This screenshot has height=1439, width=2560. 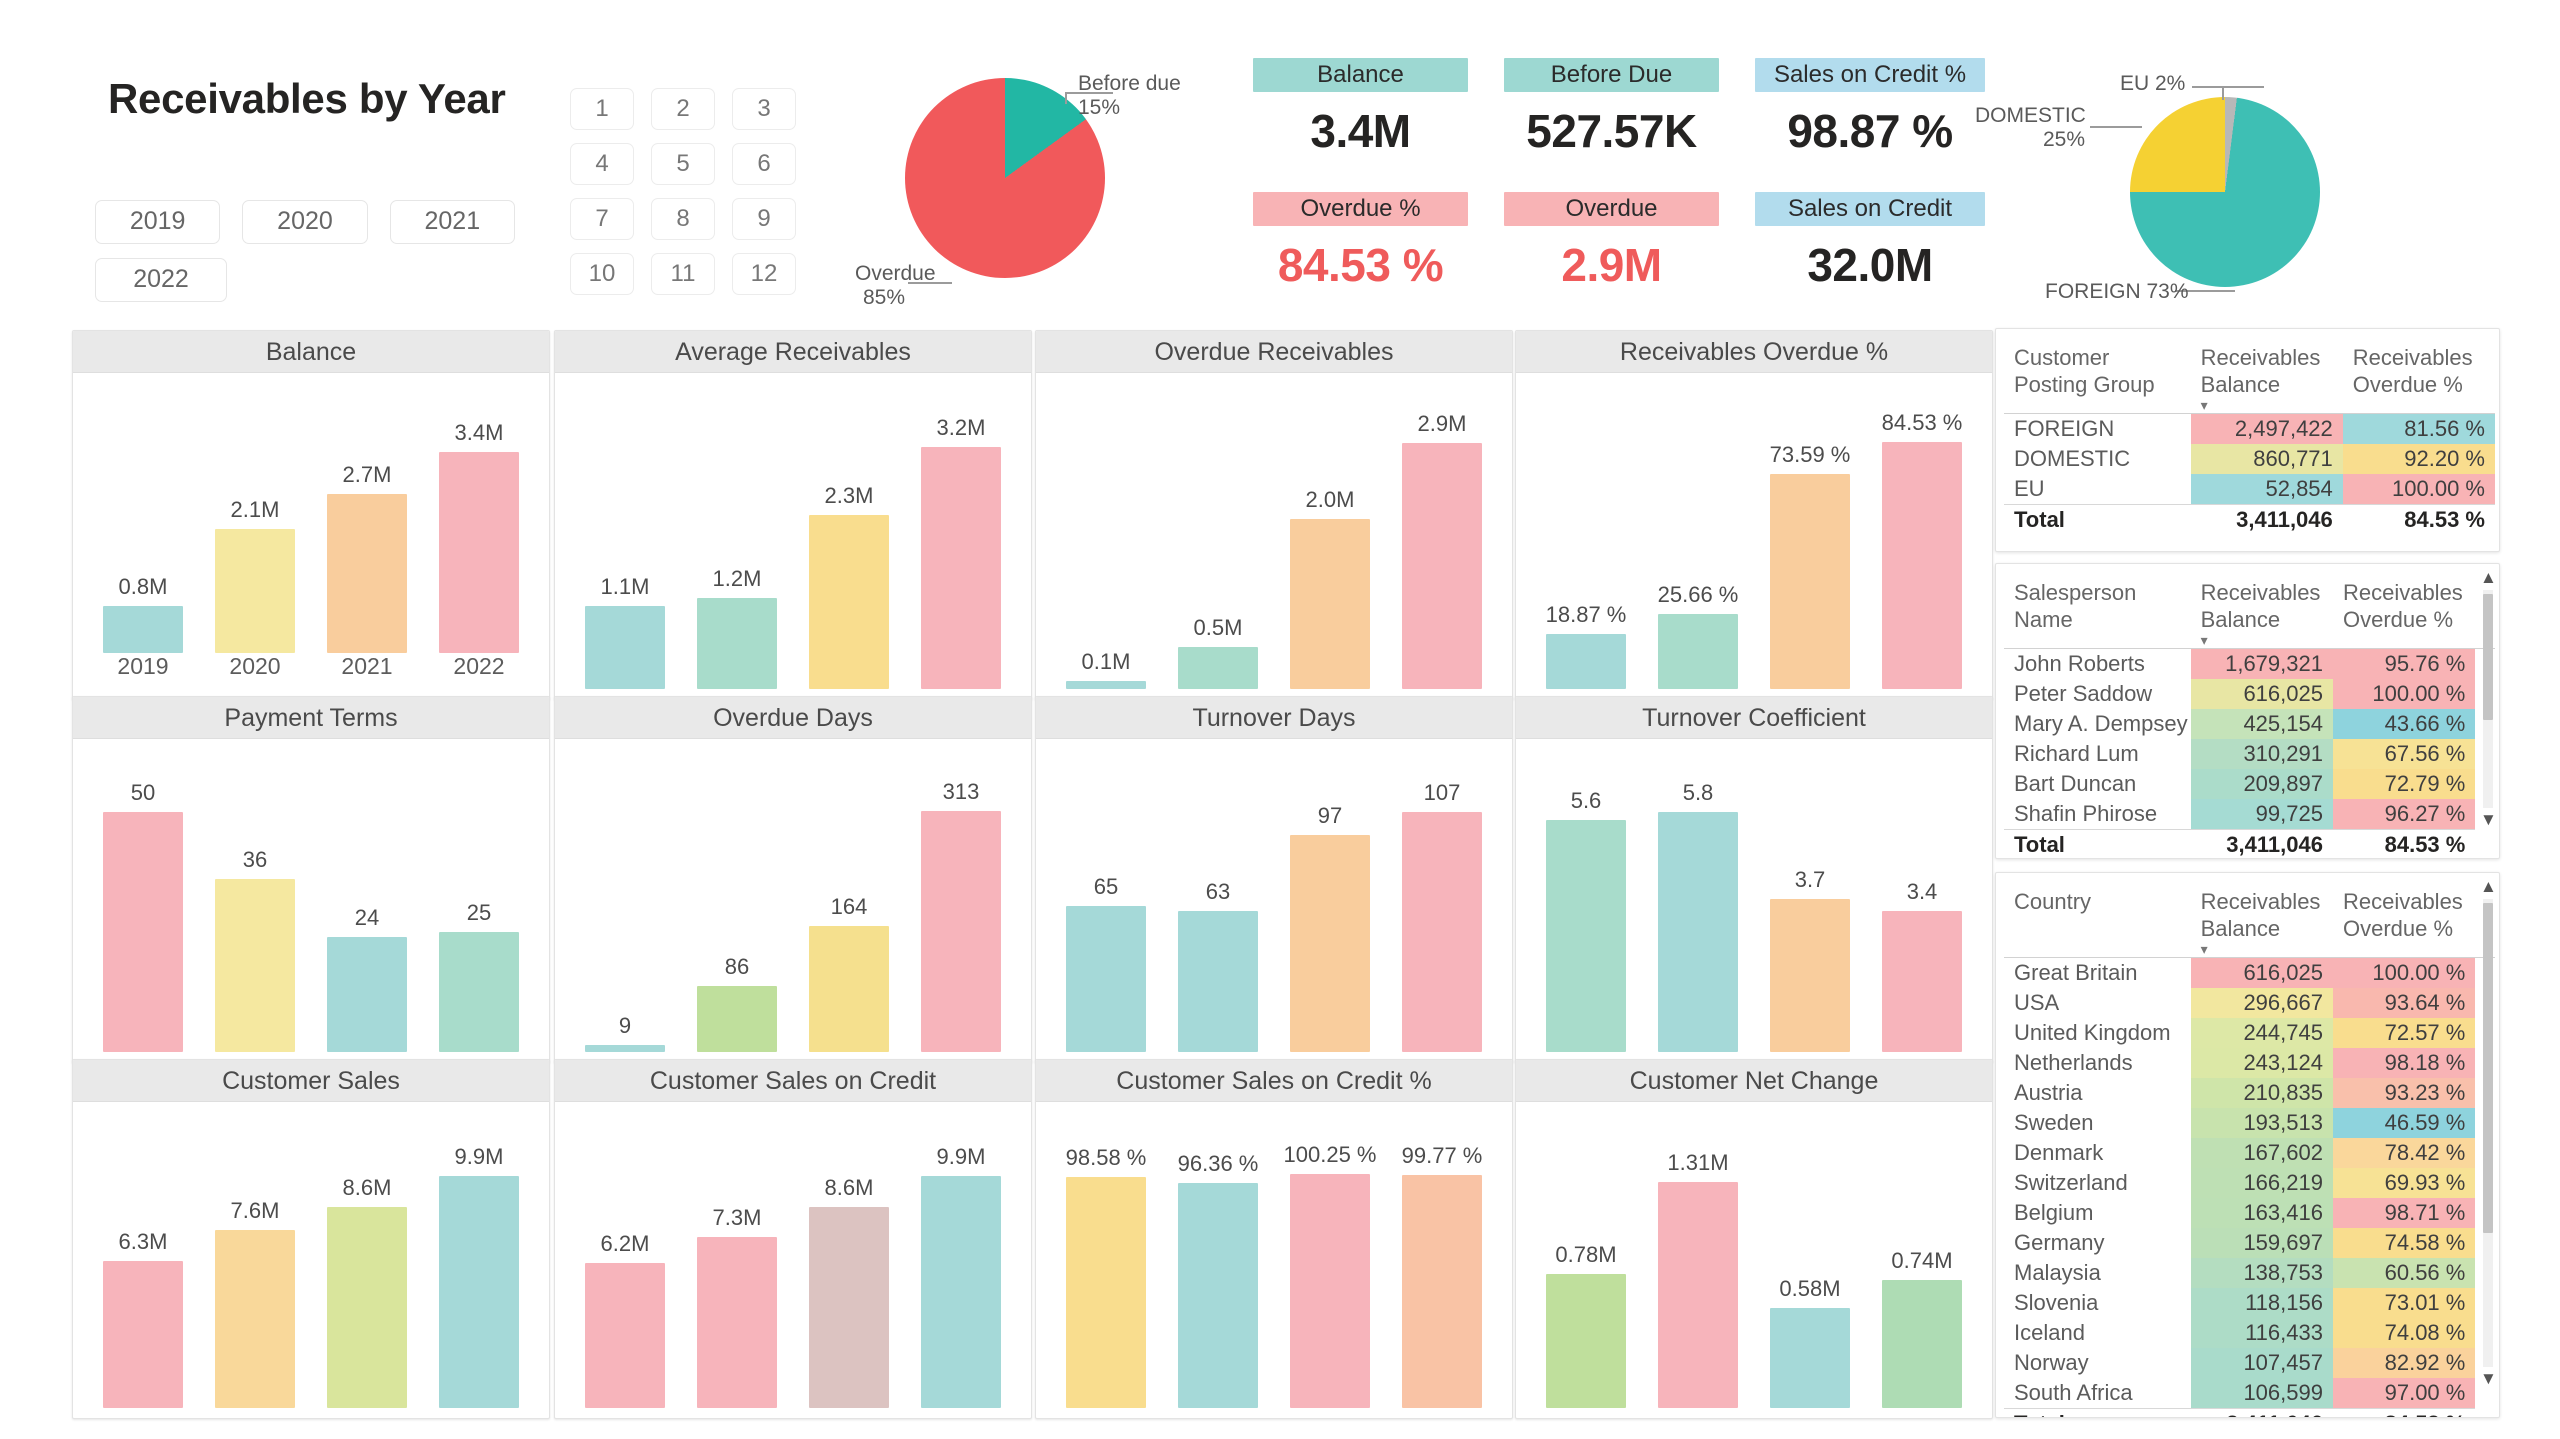 I want to click on chart-panel-customer-sales-on-credit: Customer Sales on Credit 6.2M 7.3M 8.6M 9.9M, so click(x=793, y=1239).